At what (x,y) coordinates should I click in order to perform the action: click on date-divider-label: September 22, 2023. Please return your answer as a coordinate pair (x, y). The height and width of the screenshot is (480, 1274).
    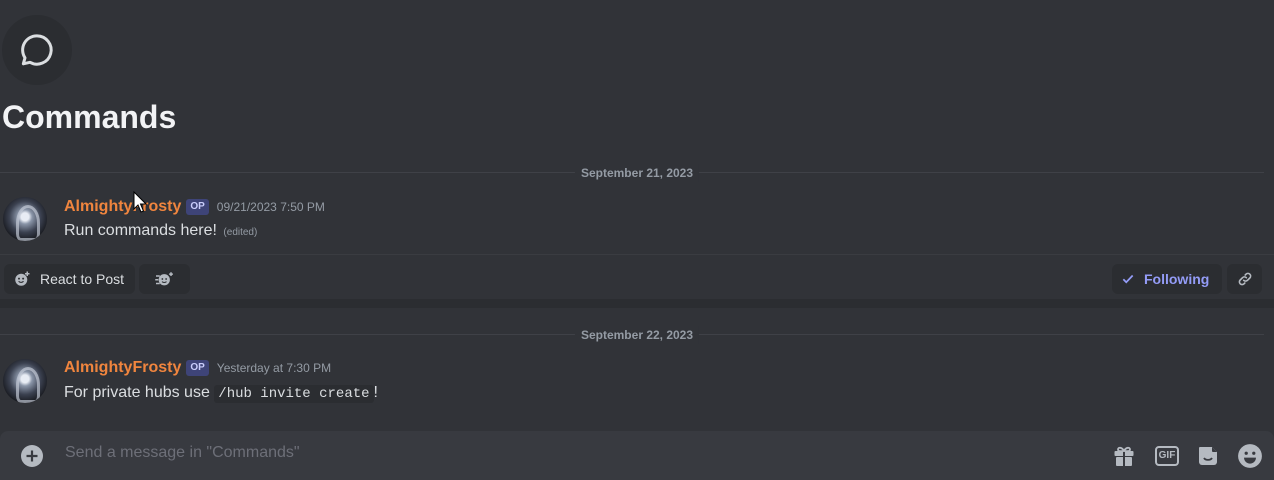
    Looking at the image, I should click on (637, 335).